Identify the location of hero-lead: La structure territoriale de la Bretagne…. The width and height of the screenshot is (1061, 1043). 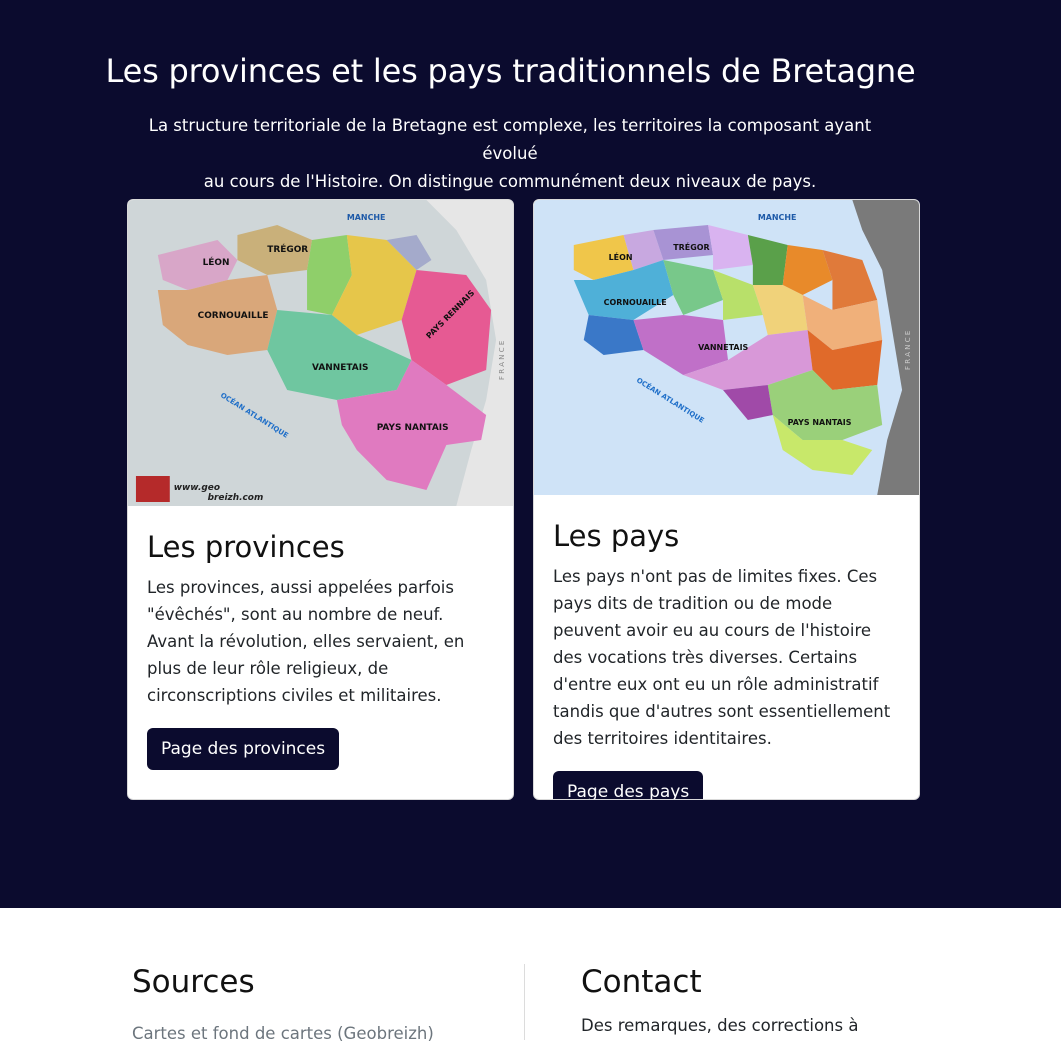
(510, 154).